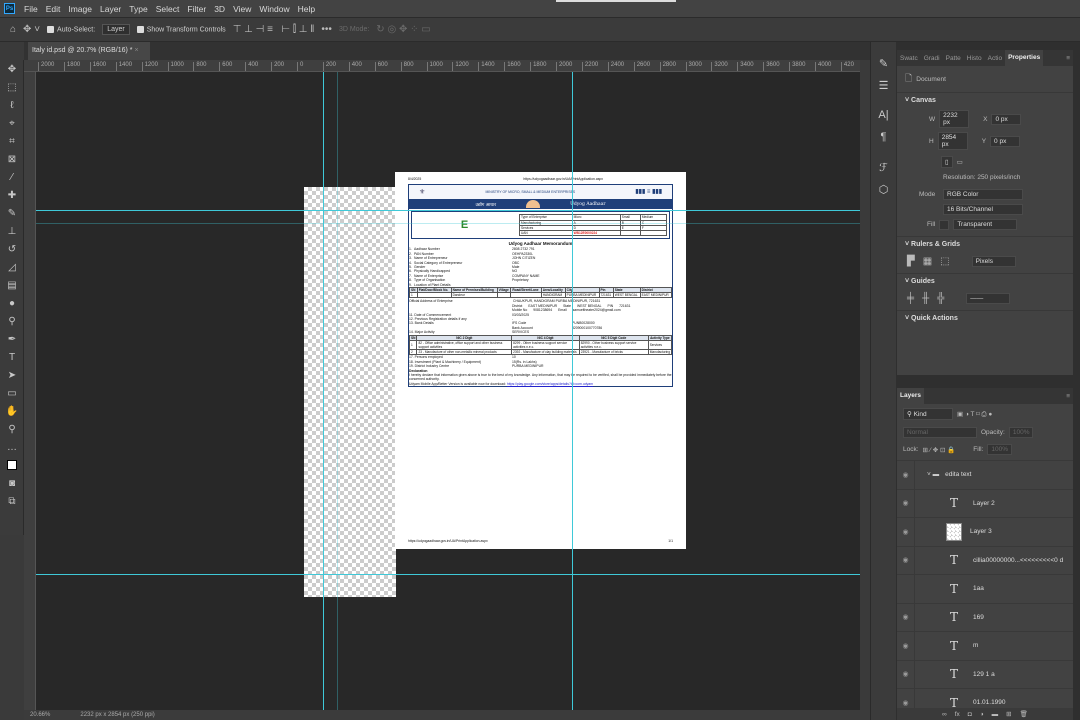  What do you see at coordinates (80, 9) in the screenshot?
I see `menu-image: Image` at bounding box center [80, 9].